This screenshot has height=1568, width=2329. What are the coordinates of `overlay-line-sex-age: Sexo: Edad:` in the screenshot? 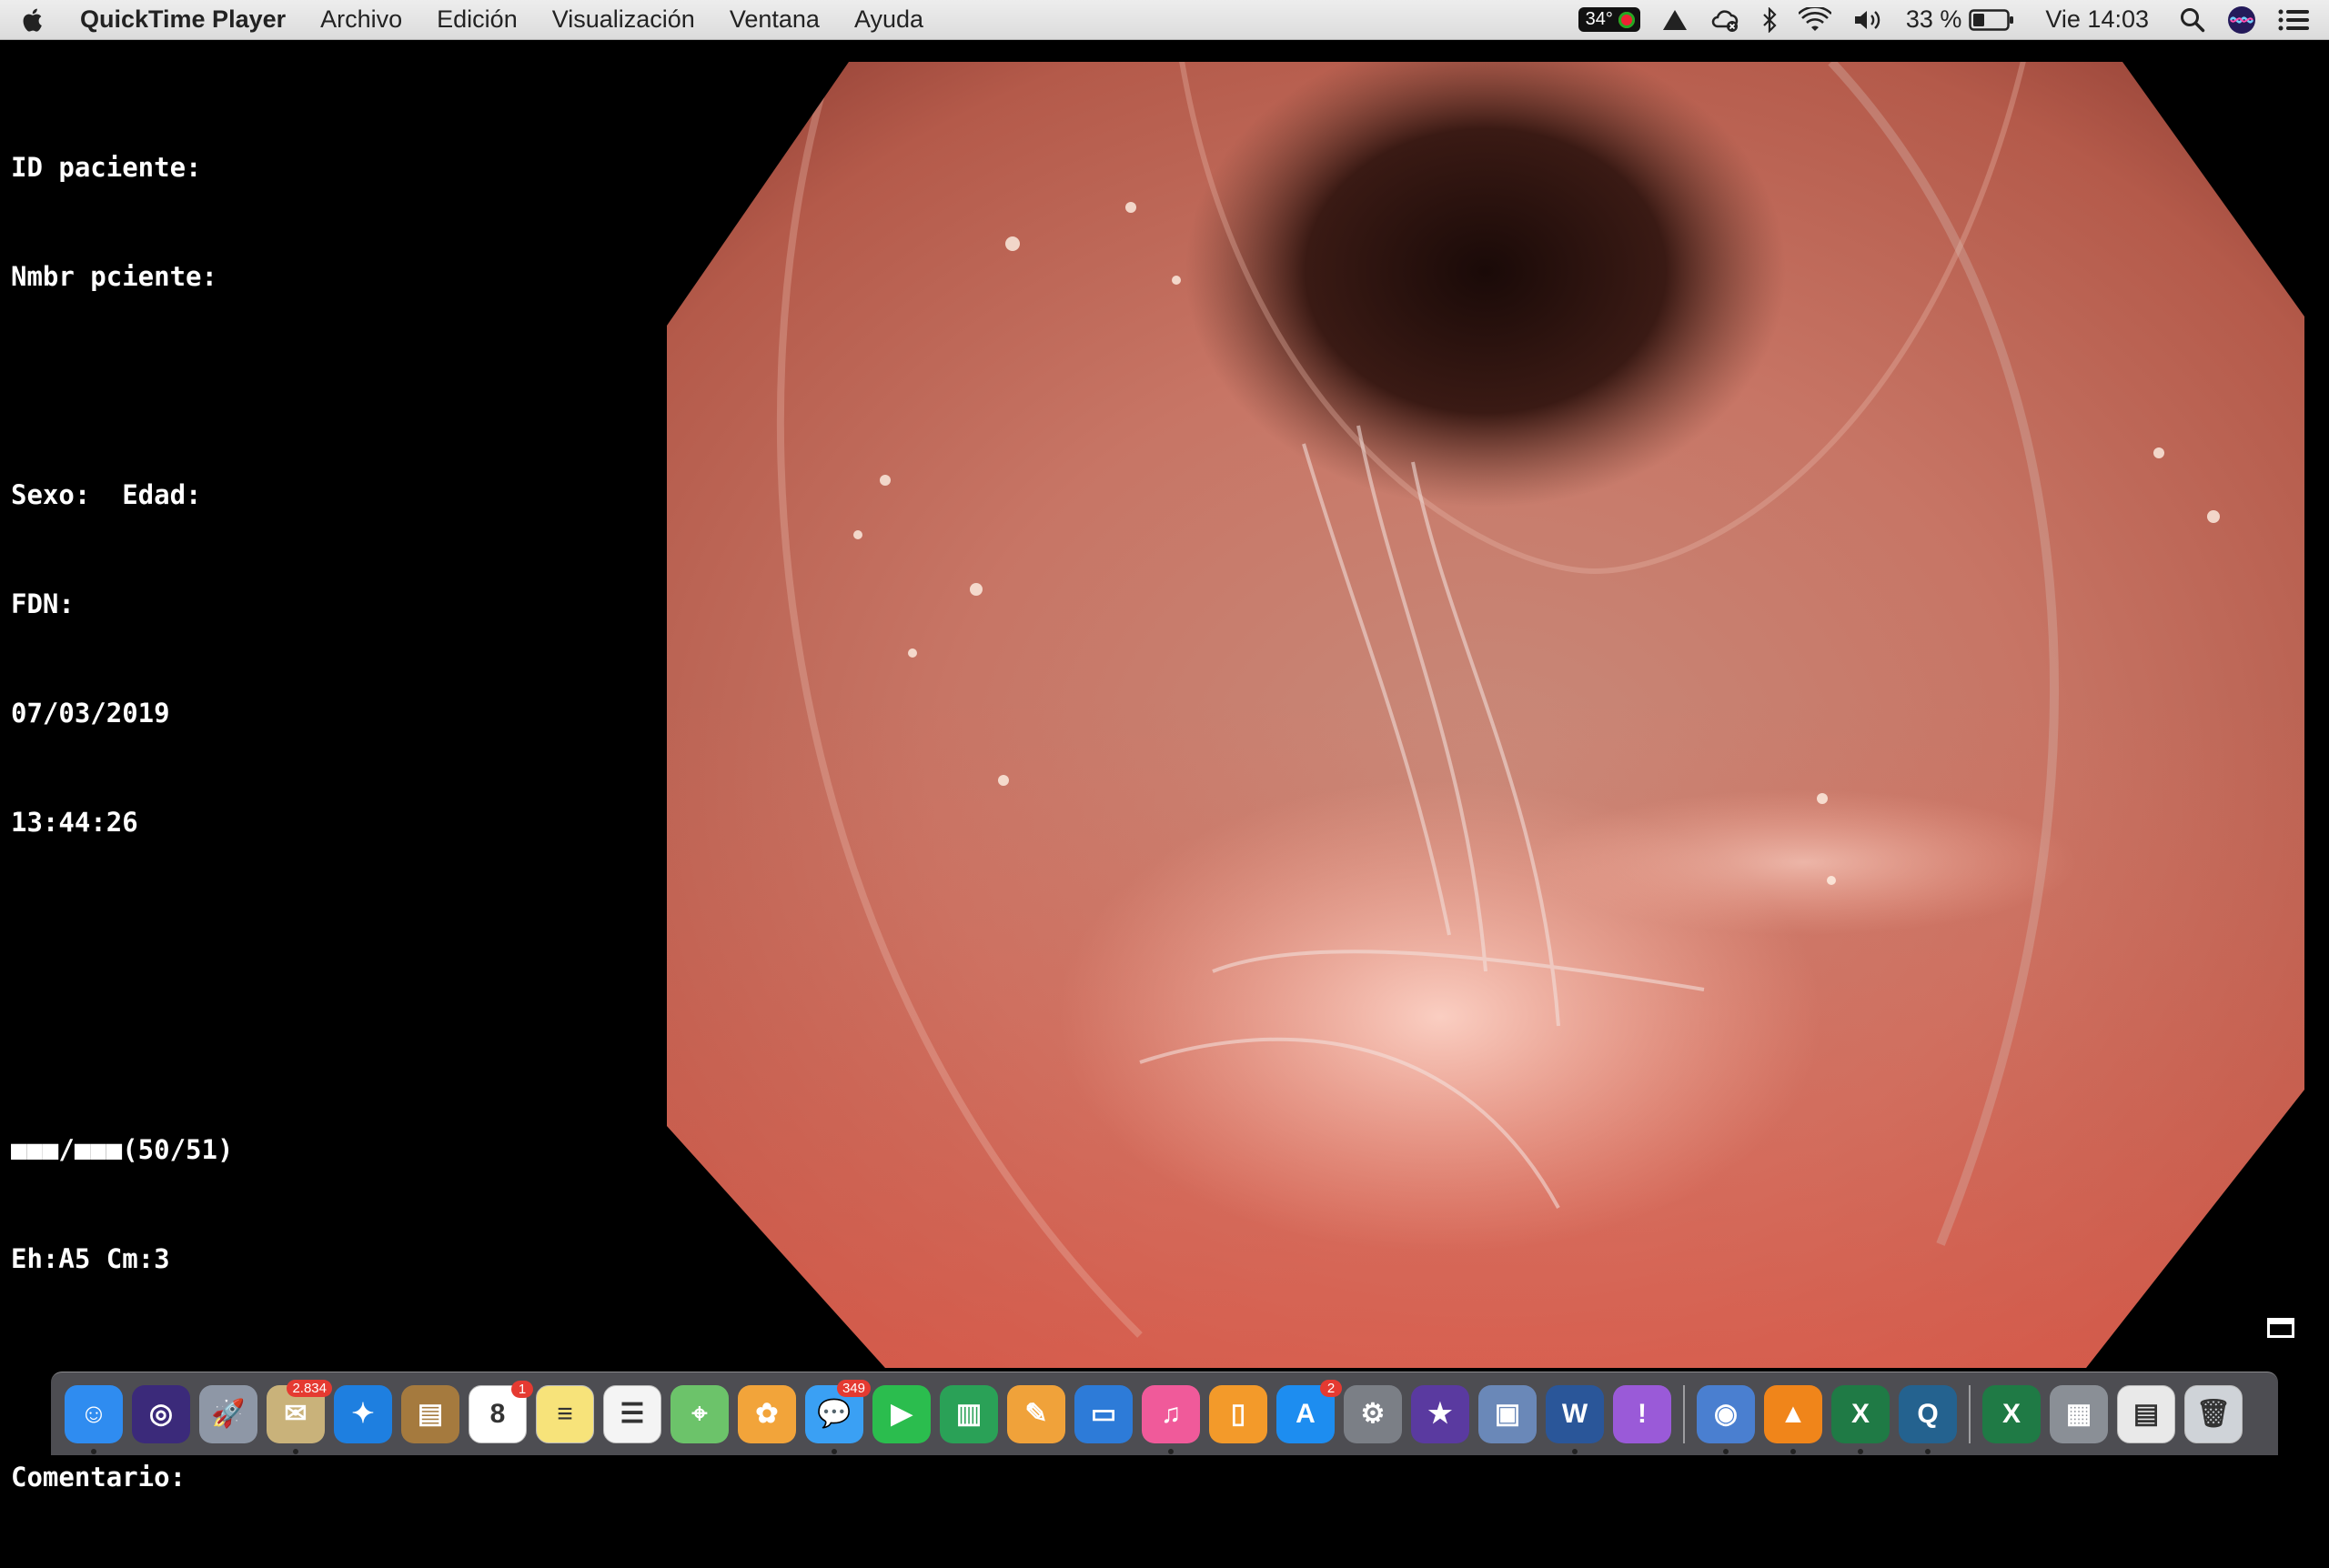 It's located at (106, 494).